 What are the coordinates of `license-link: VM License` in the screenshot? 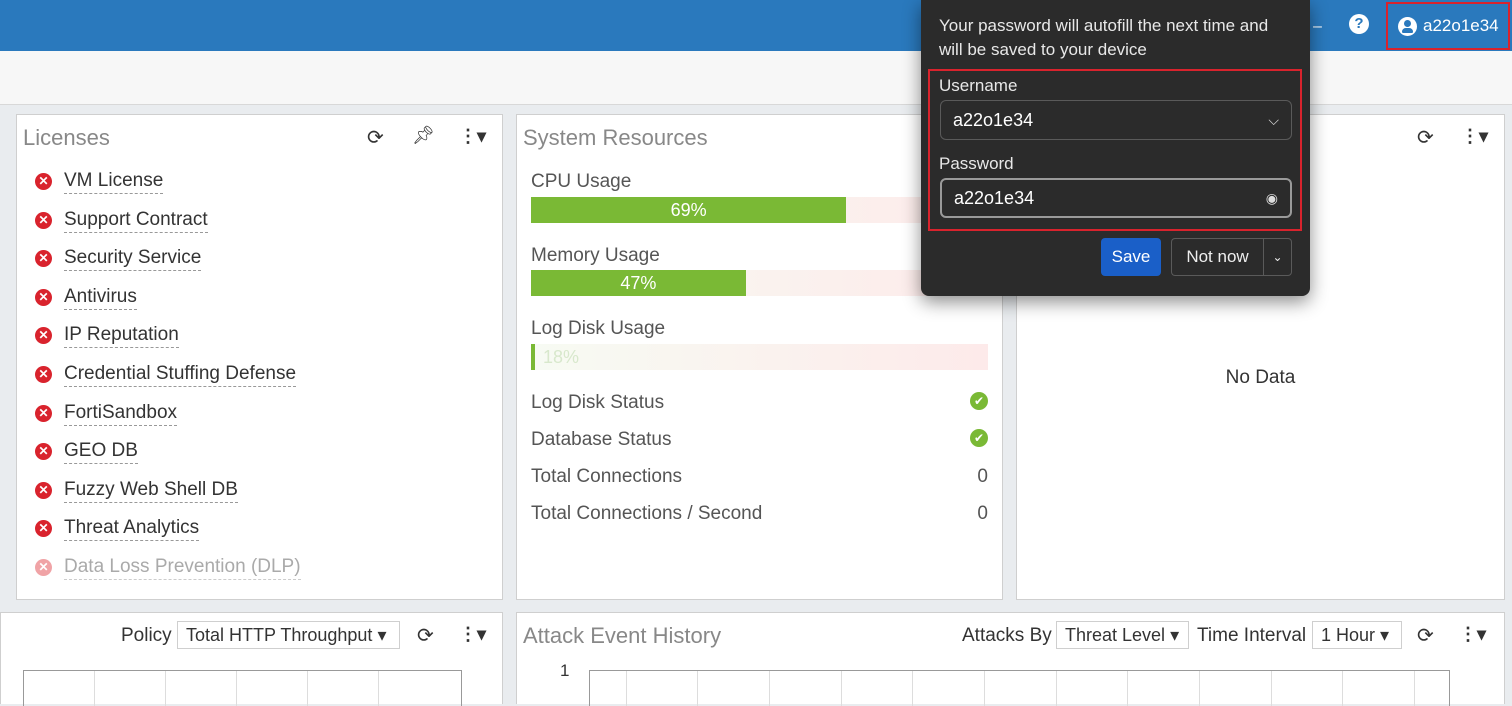 It's located at (114, 182).